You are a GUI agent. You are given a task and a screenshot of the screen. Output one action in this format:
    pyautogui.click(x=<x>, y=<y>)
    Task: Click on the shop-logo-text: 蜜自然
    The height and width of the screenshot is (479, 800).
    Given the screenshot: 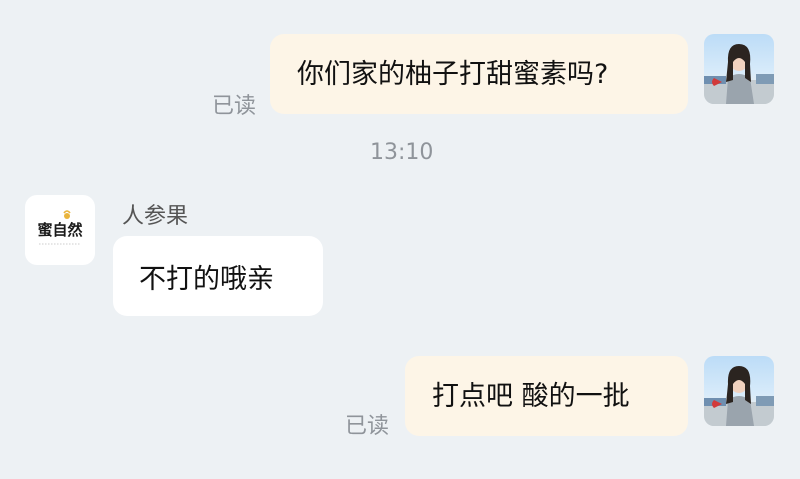 What is the action you would take?
    pyautogui.click(x=59, y=230)
    